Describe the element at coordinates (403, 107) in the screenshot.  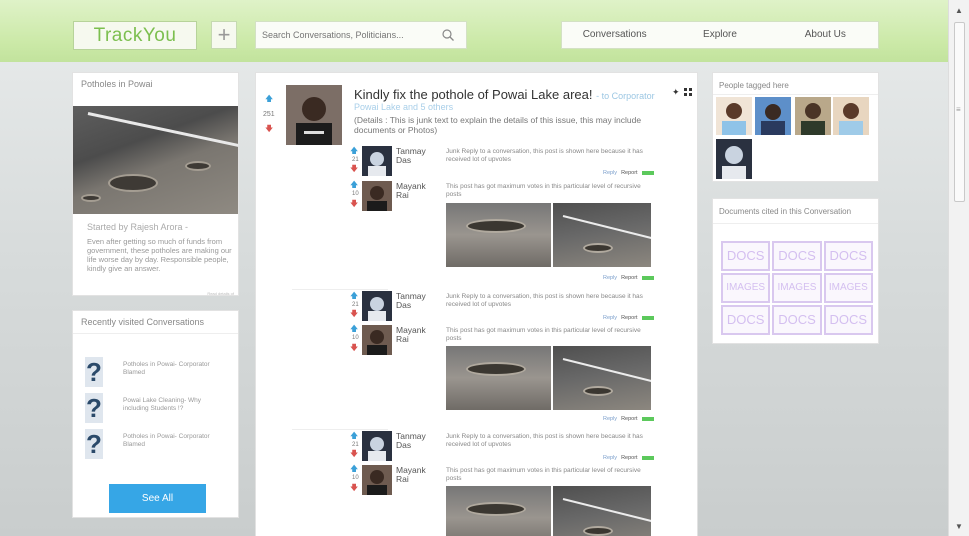
I see `tagline: Powai Lake and 5 others` at that location.